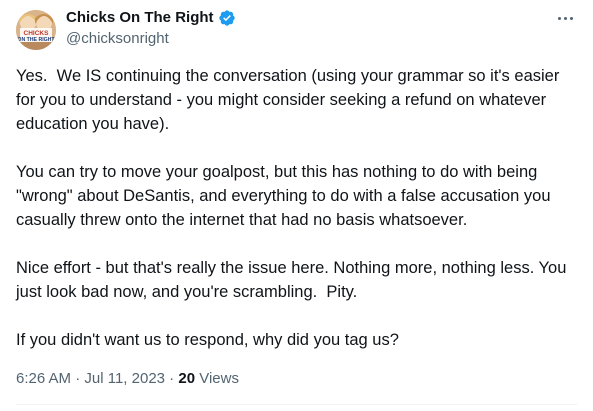 Image resolution: width=593 pixels, height=411 pixels. I want to click on more-options-icon, so click(565, 18).